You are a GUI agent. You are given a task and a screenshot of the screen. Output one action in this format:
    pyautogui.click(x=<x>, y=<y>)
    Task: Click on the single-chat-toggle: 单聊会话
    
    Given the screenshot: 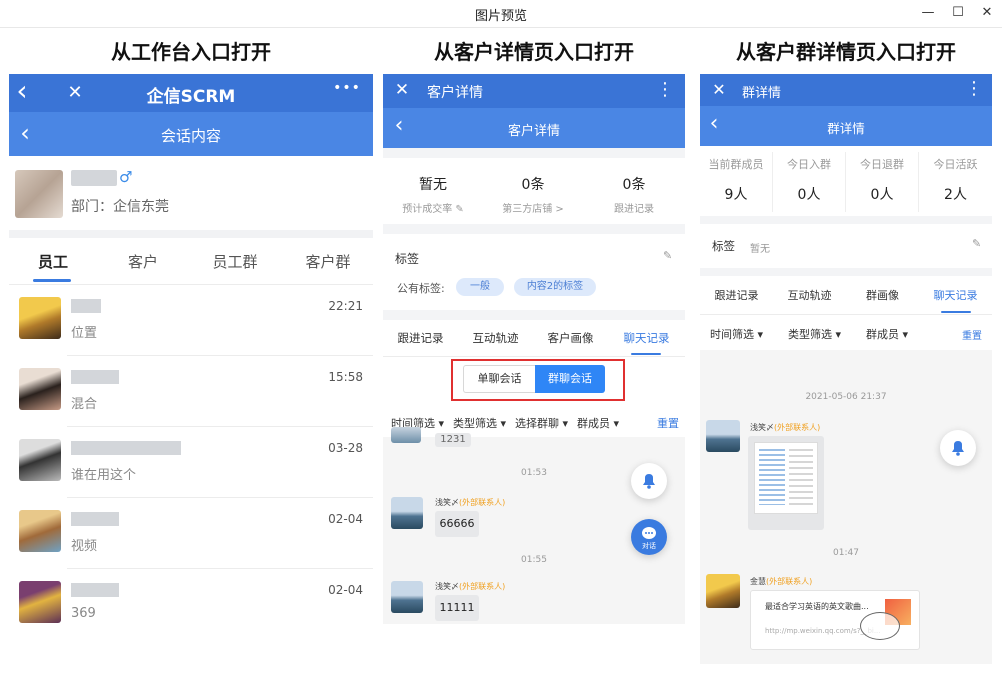 What is the action you would take?
    pyautogui.click(x=499, y=379)
    